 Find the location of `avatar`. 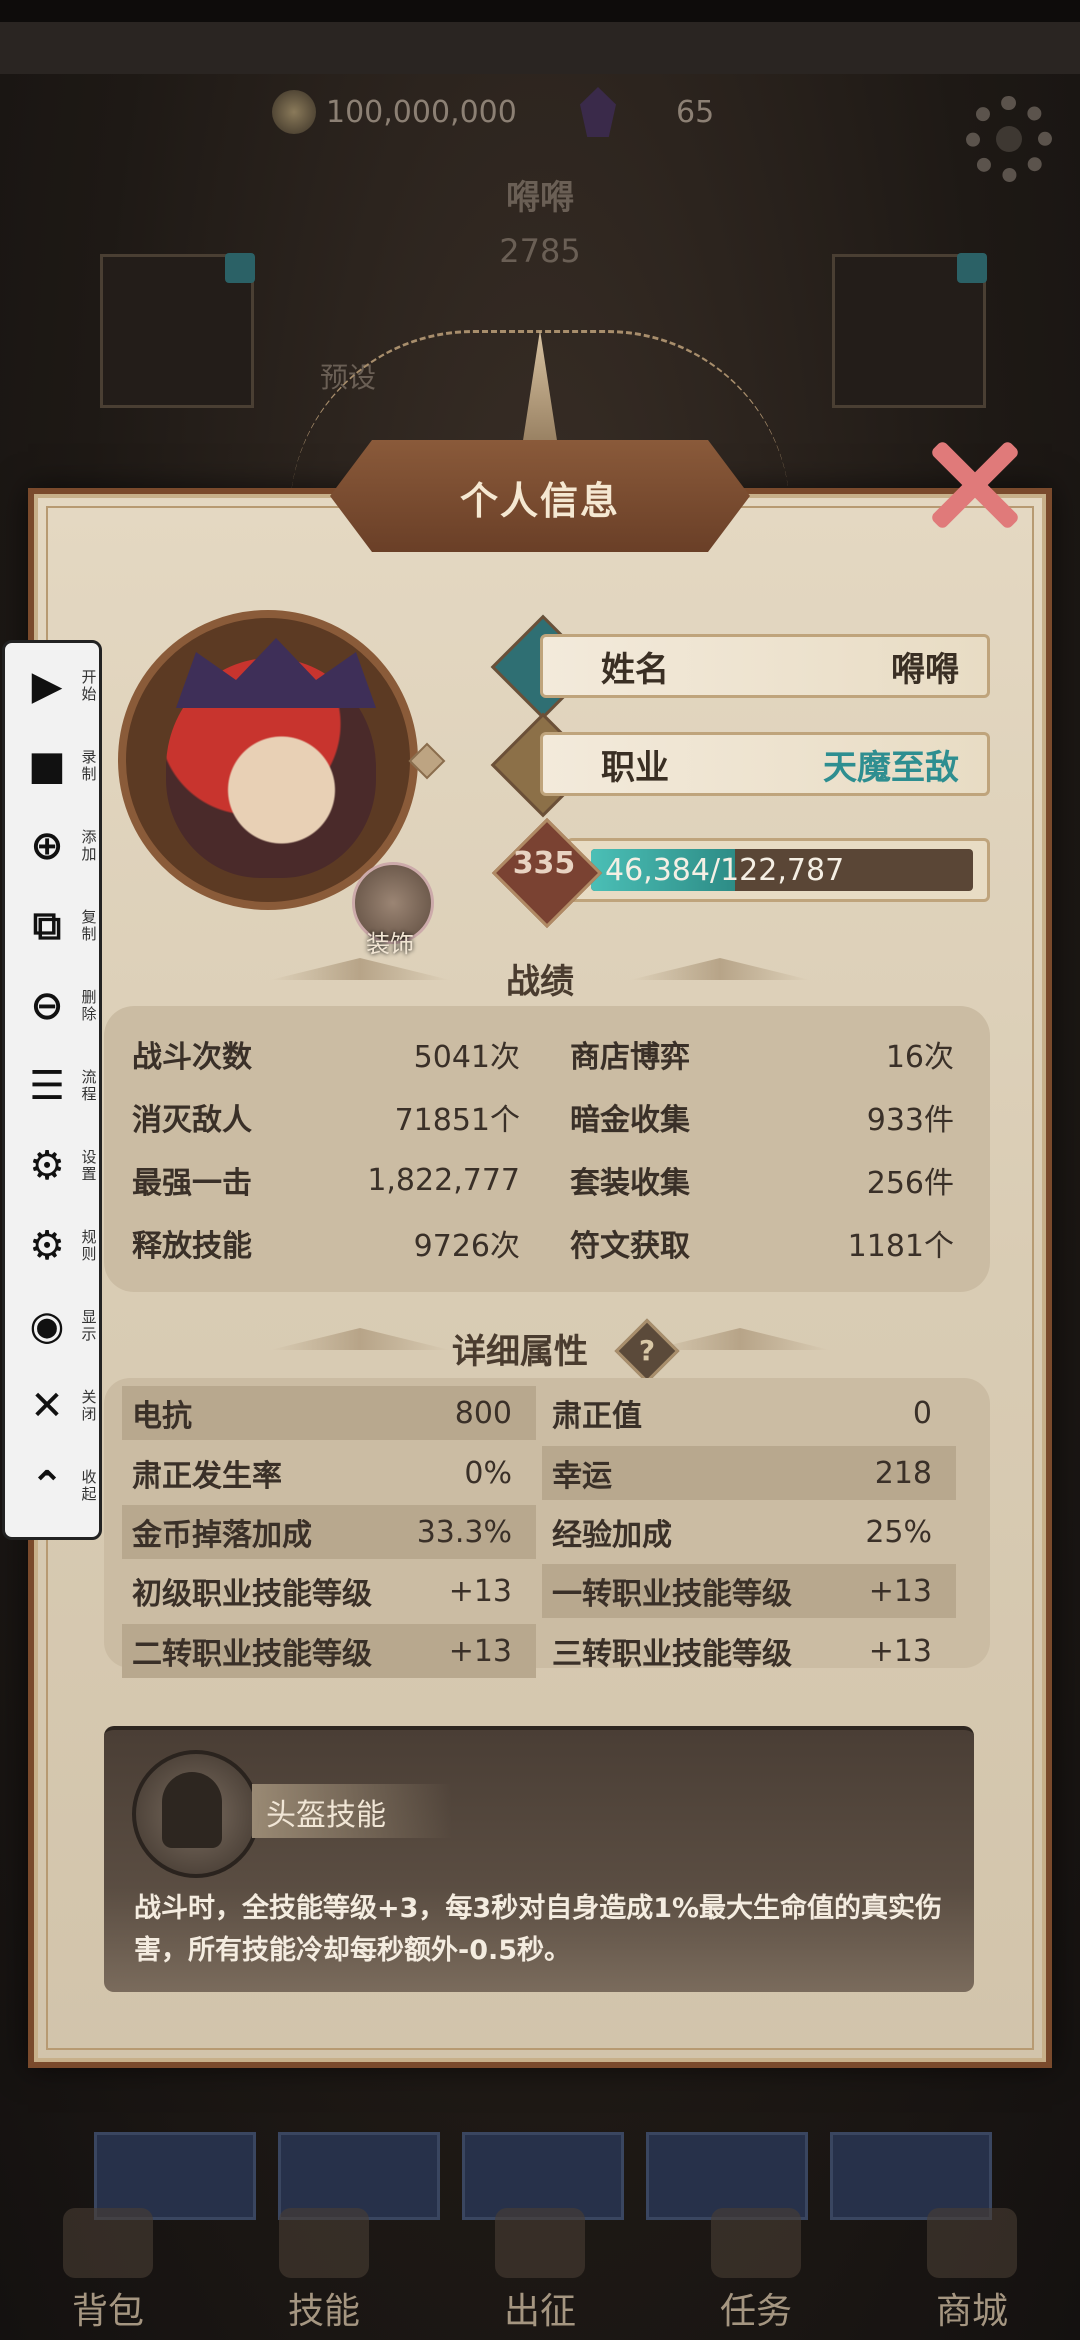

avatar is located at coordinates (268, 760).